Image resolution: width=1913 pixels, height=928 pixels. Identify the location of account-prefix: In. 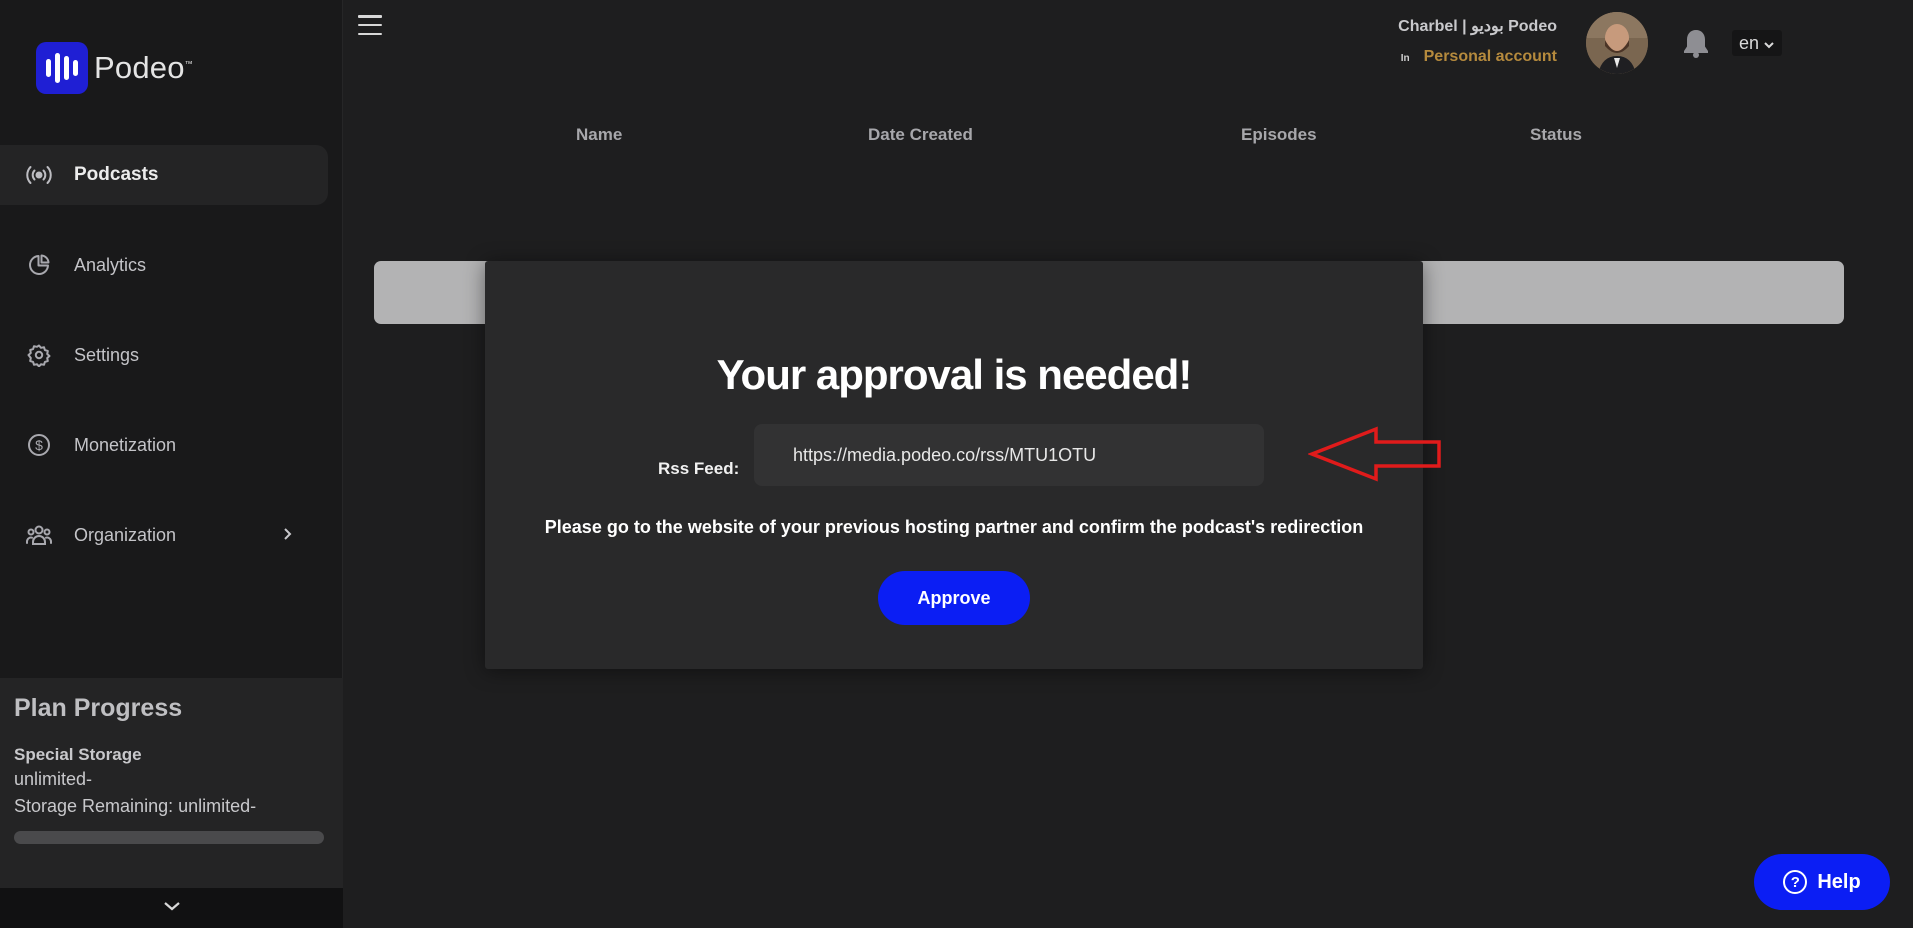
(1405, 58).